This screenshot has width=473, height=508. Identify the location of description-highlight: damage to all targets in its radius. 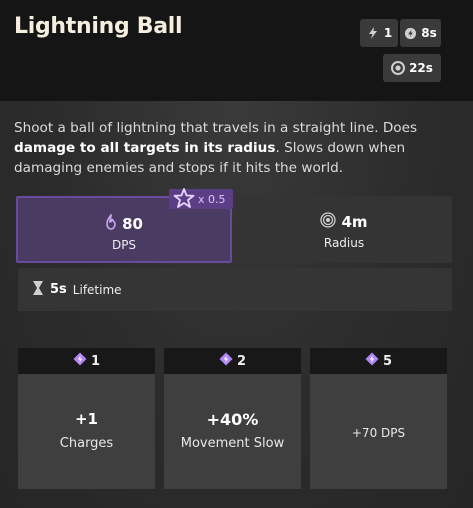
(145, 148).